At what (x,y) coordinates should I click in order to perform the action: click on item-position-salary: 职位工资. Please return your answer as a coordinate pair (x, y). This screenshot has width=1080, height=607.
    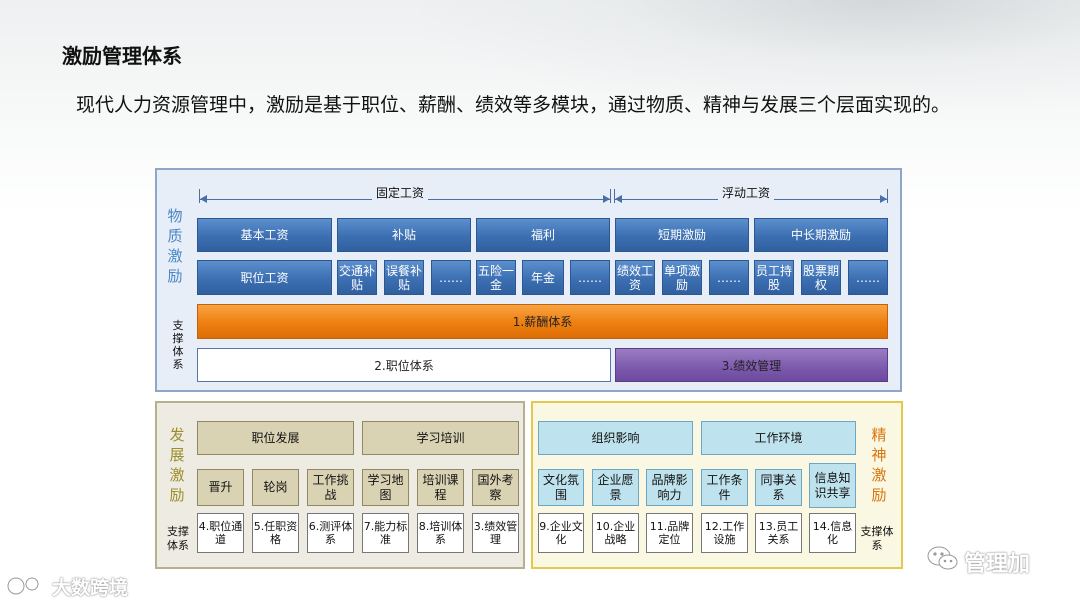
    Looking at the image, I should click on (264, 277).